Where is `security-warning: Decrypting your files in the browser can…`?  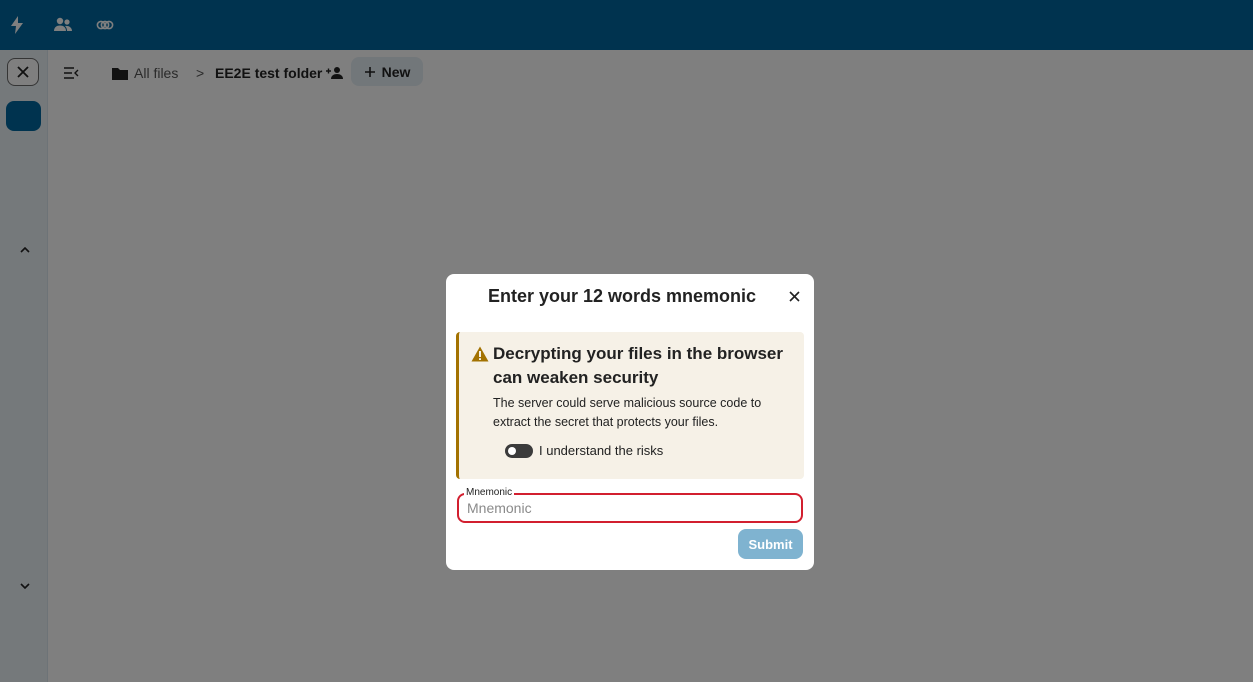 security-warning: Decrypting your files in the browser can… is located at coordinates (630, 405).